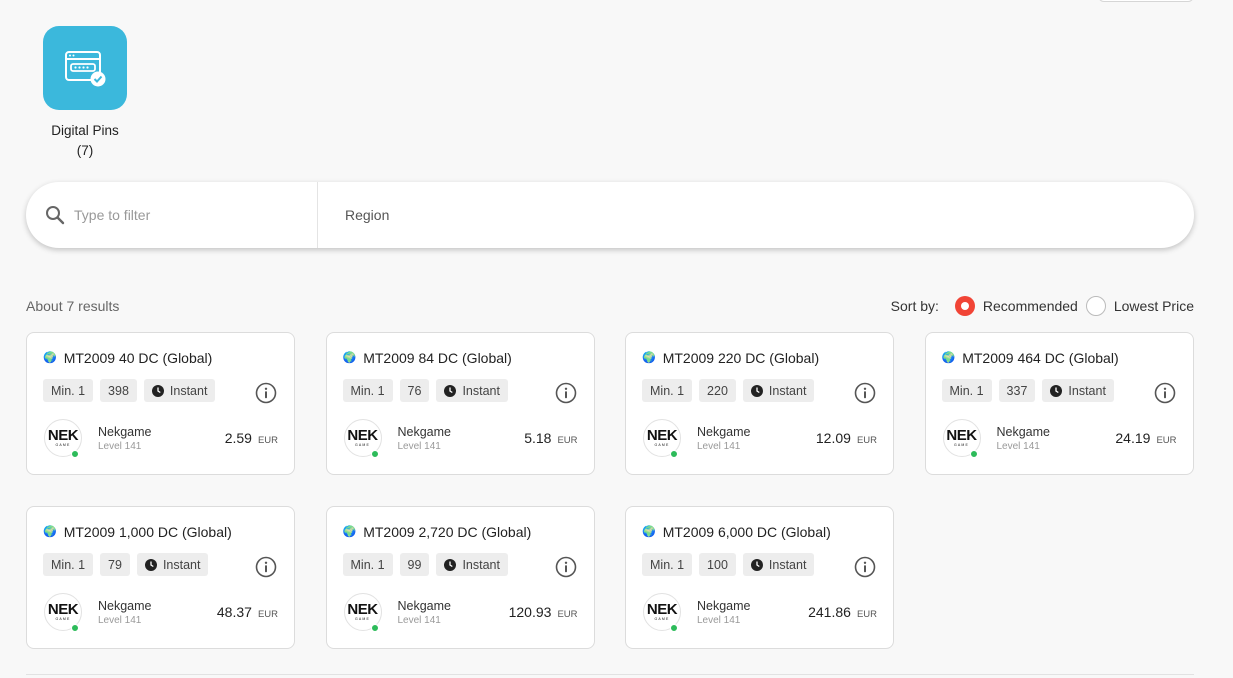 Image resolution: width=1233 pixels, height=678 pixels. What do you see at coordinates (55, 215) in the screenshot?
I see `search-icon` at bounding box center [55, 215].